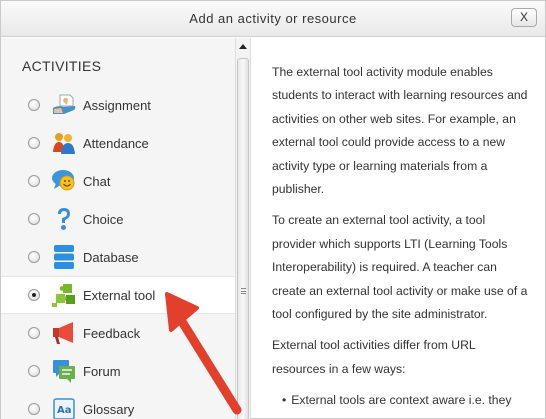 The width and height of the screenshot is (546, 419). I want to click on activity-item-chat: Chat, so click(118, 181).